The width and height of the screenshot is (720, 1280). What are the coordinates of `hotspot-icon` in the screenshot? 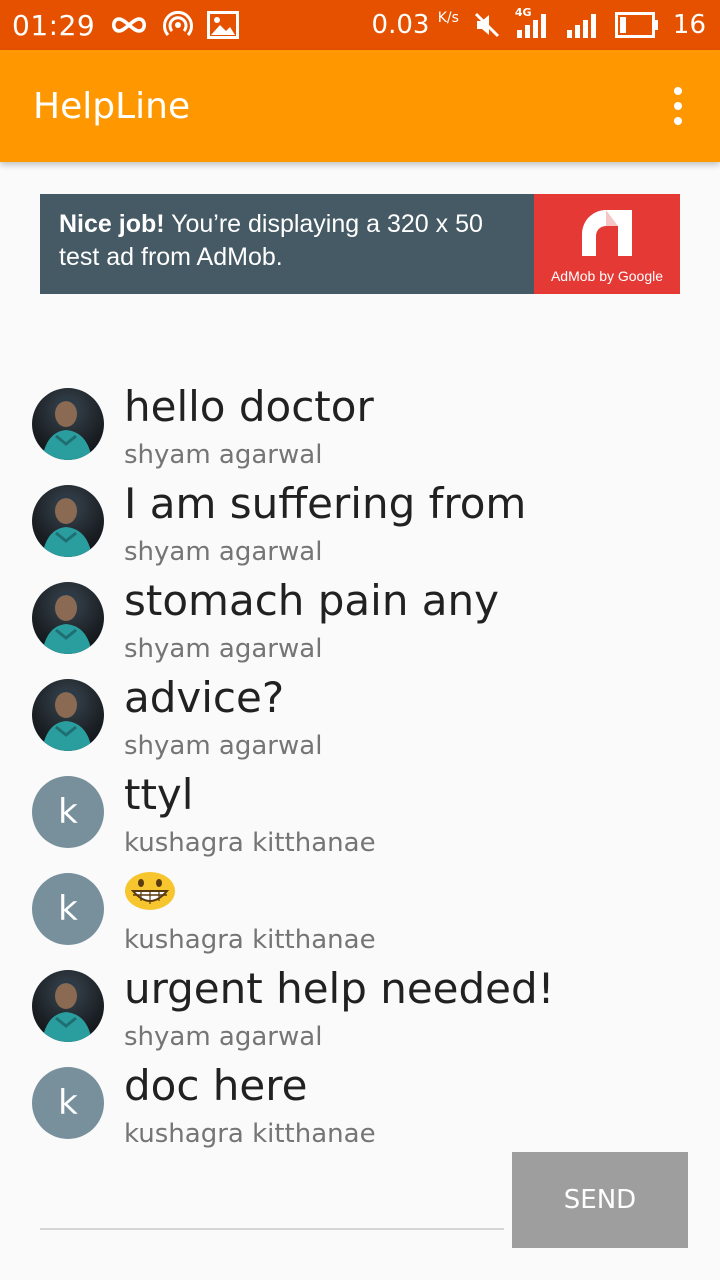 It's located at (178, 25).